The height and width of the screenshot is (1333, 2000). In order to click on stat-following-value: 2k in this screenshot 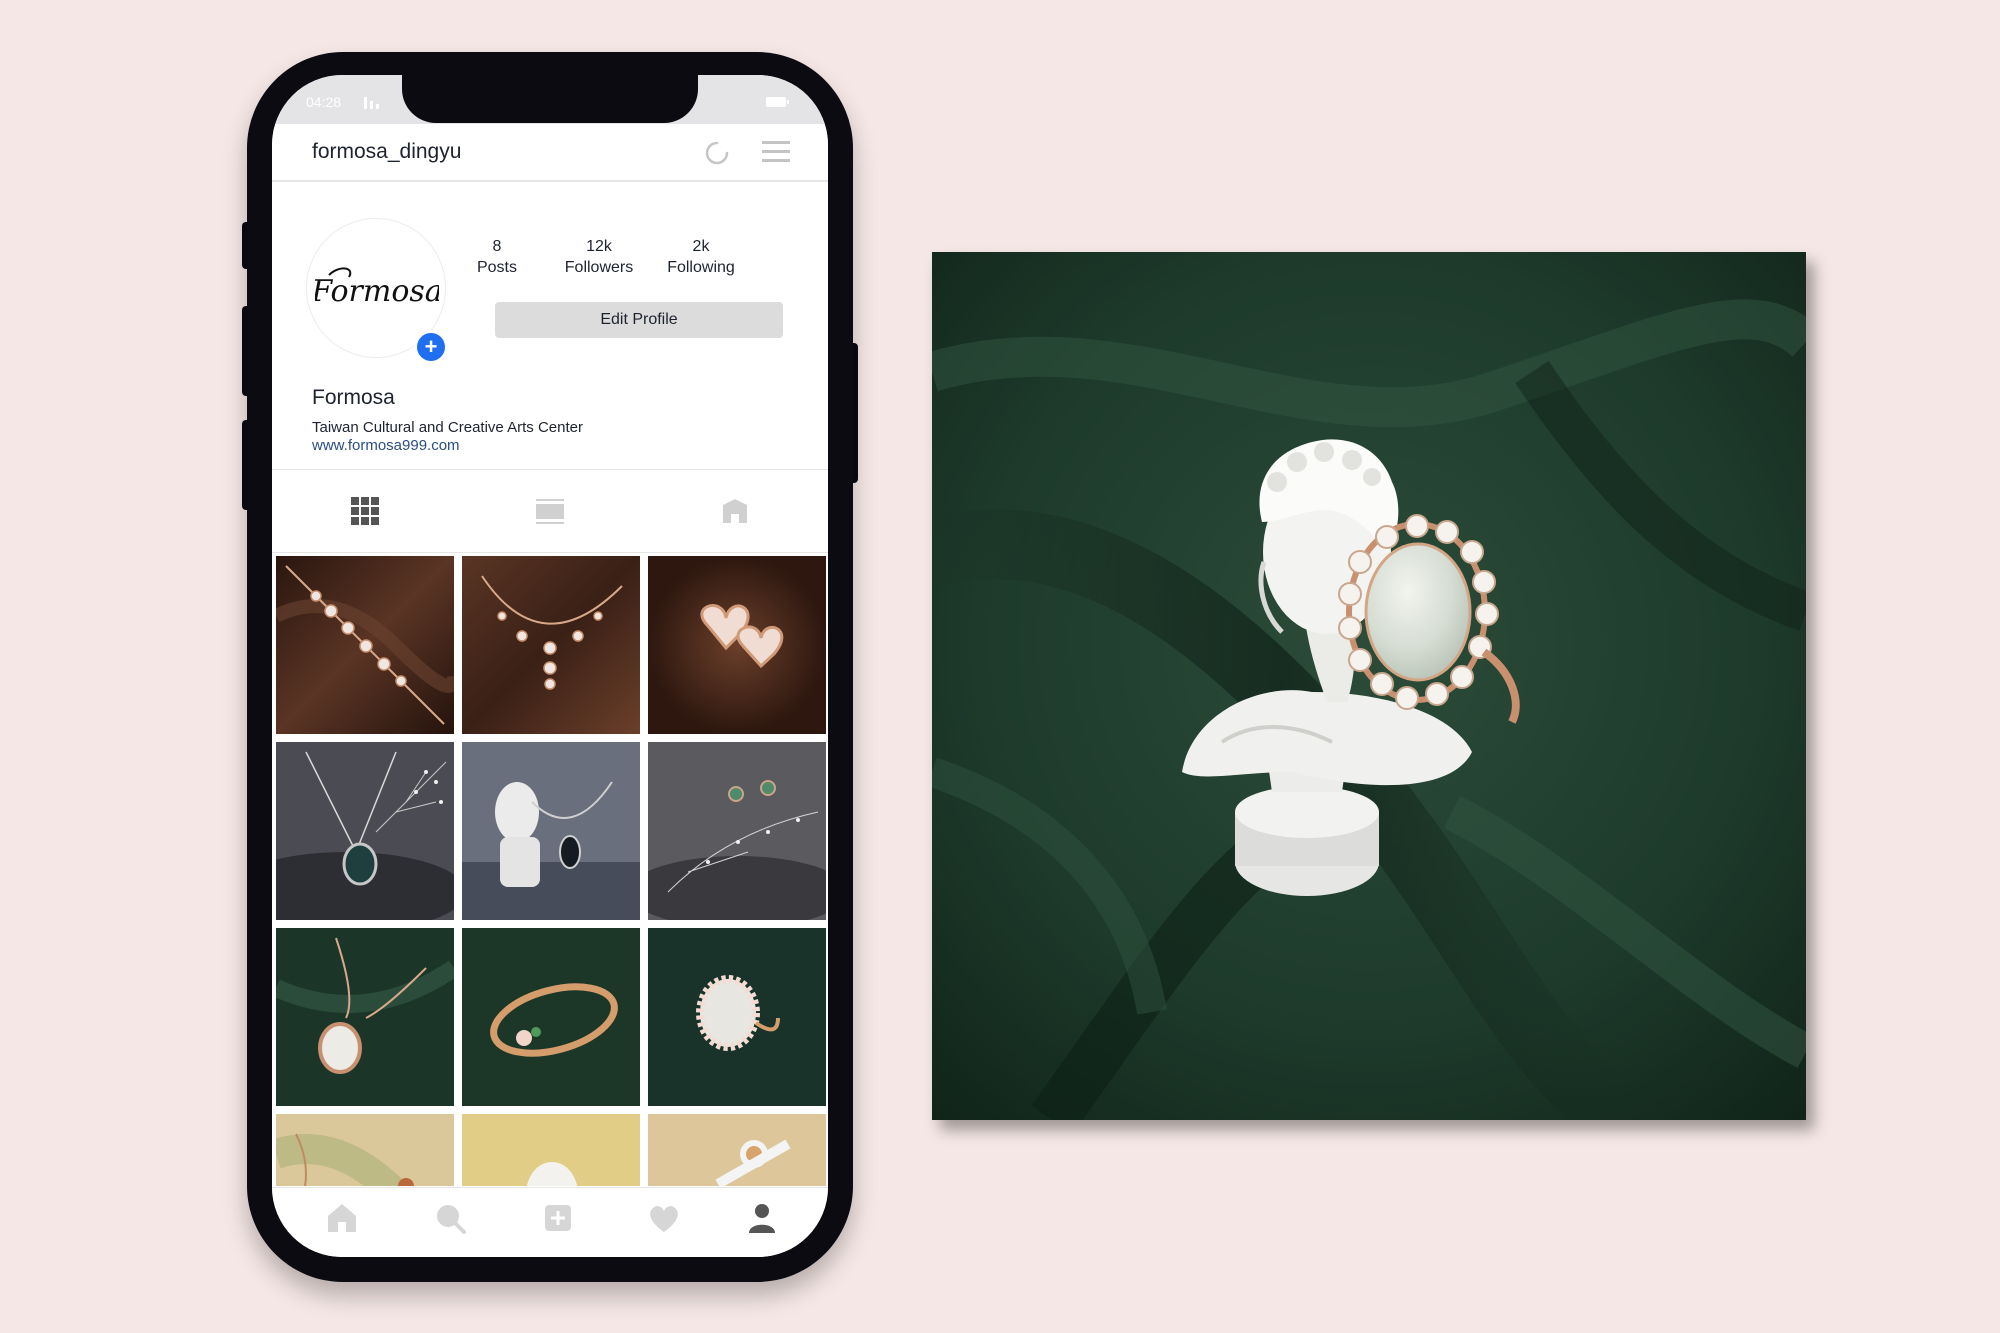, I will do `click(701, 246)`.